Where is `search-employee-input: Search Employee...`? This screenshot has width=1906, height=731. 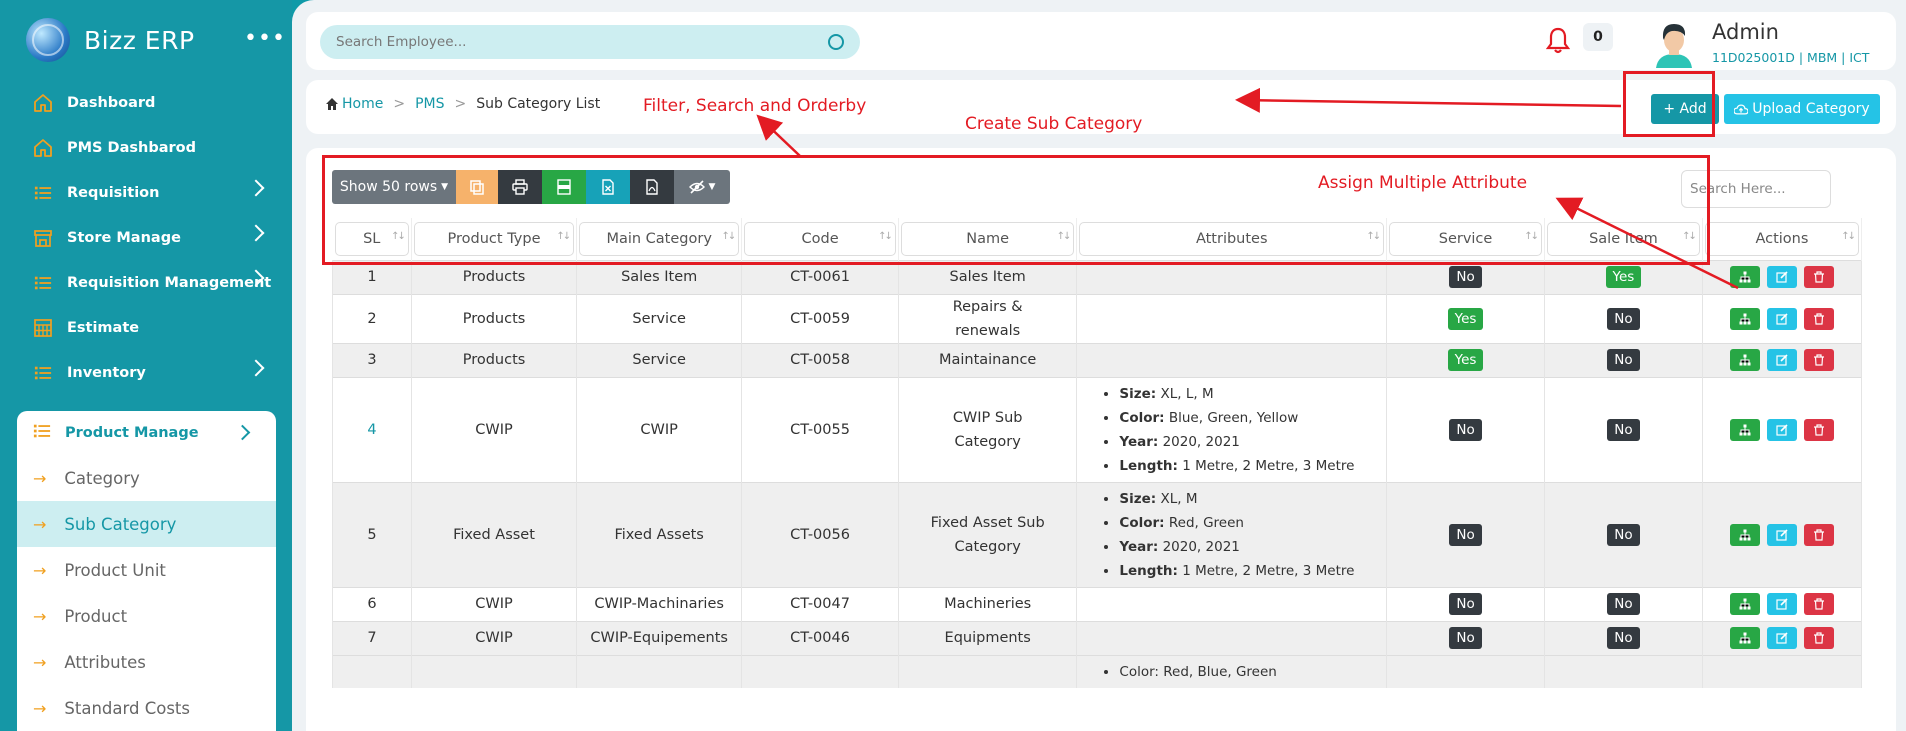 search-employee-input: Search Employee... is located at coordinates (590, 42).